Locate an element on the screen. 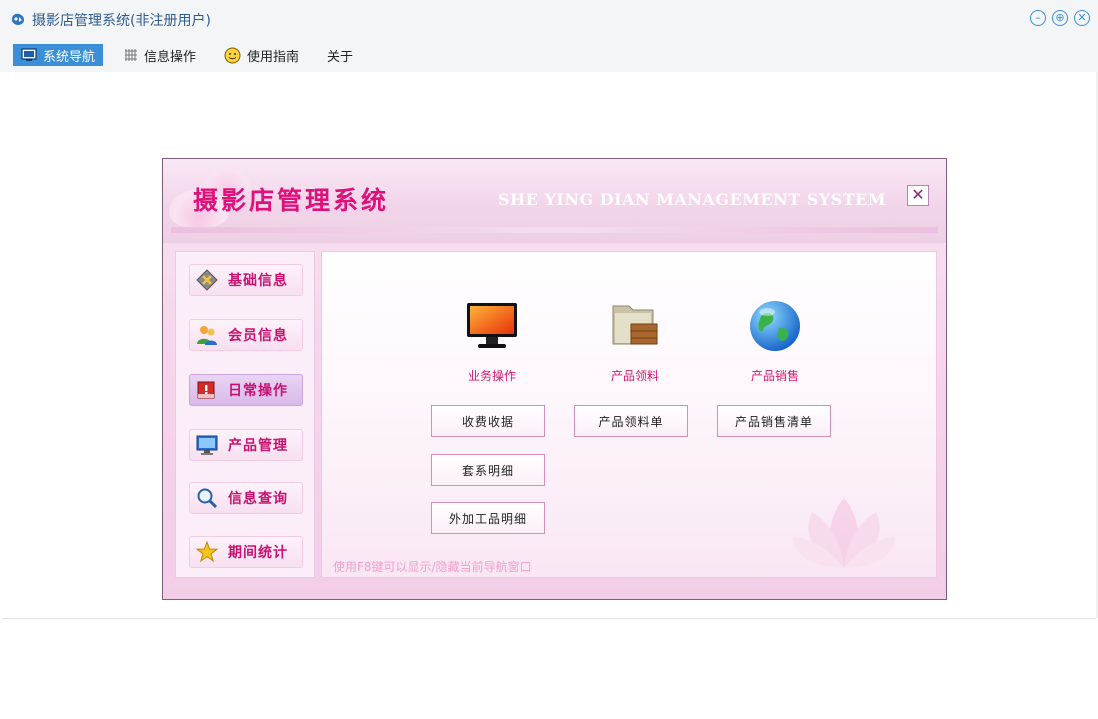 The height and width of the screenshot is (719, 1098). dialog-title: 摄影店管理系统 is located at coordinates (291, 200).